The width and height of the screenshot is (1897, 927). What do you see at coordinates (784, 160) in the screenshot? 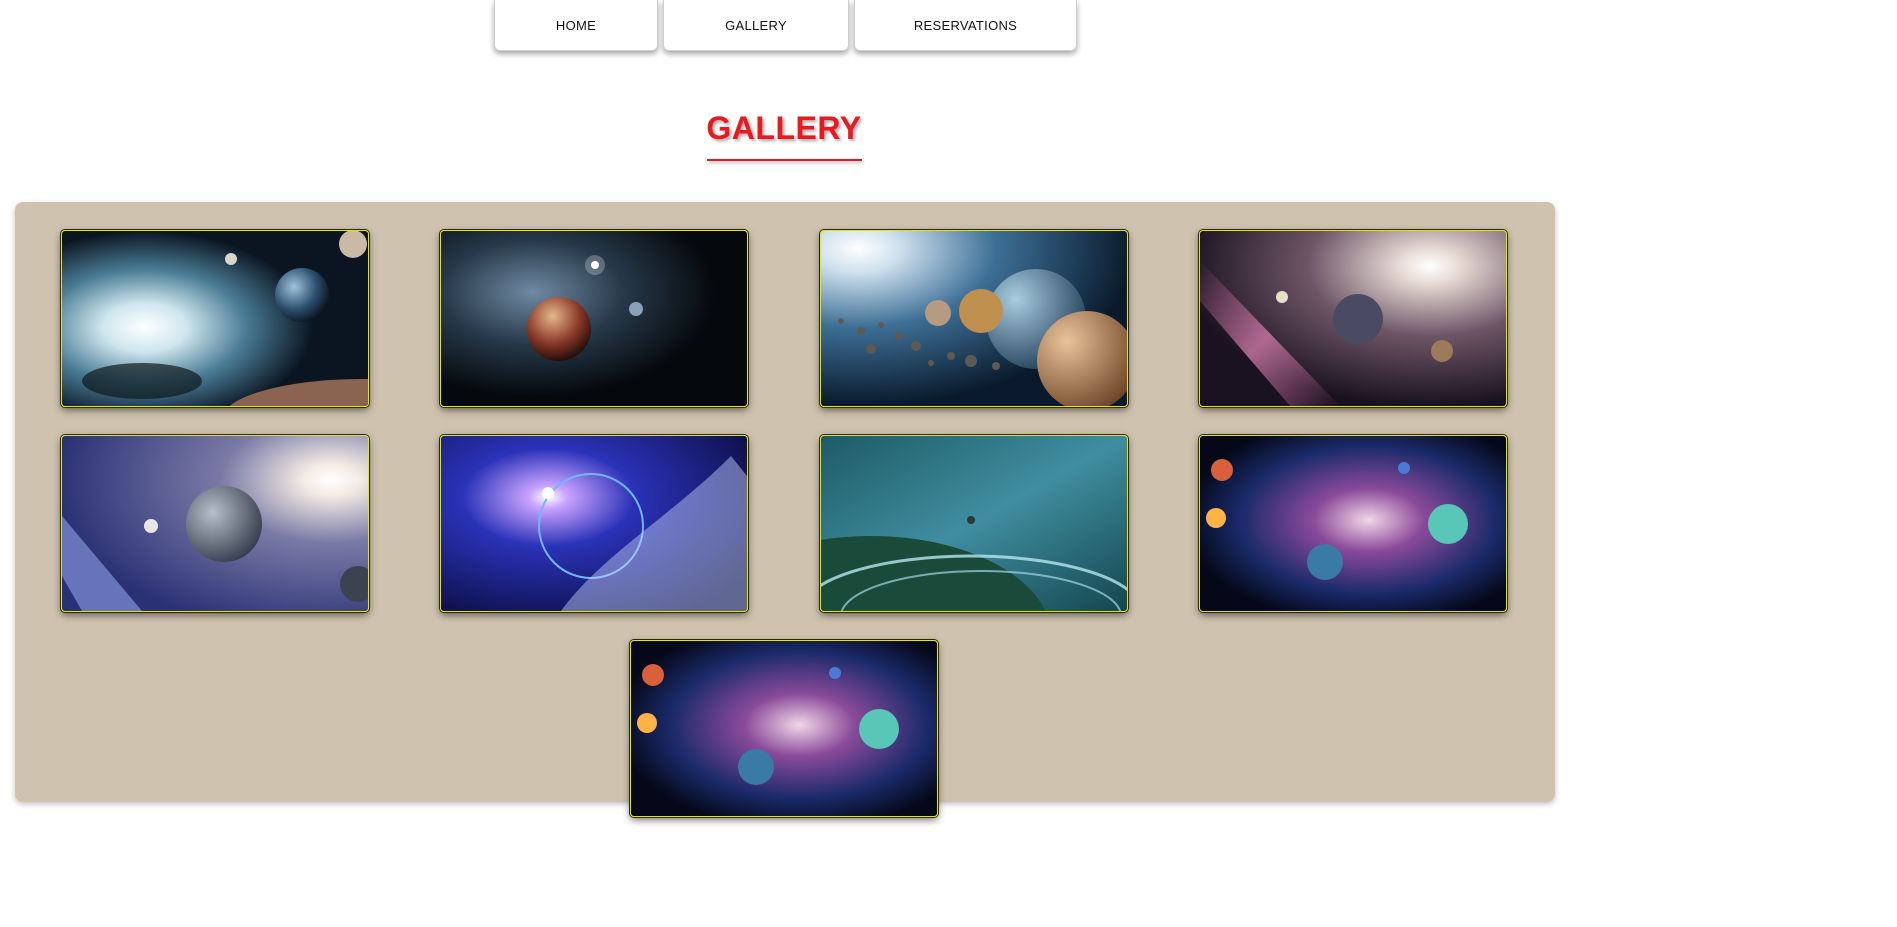
I see `title-underline` at bounding box center [784, 160].